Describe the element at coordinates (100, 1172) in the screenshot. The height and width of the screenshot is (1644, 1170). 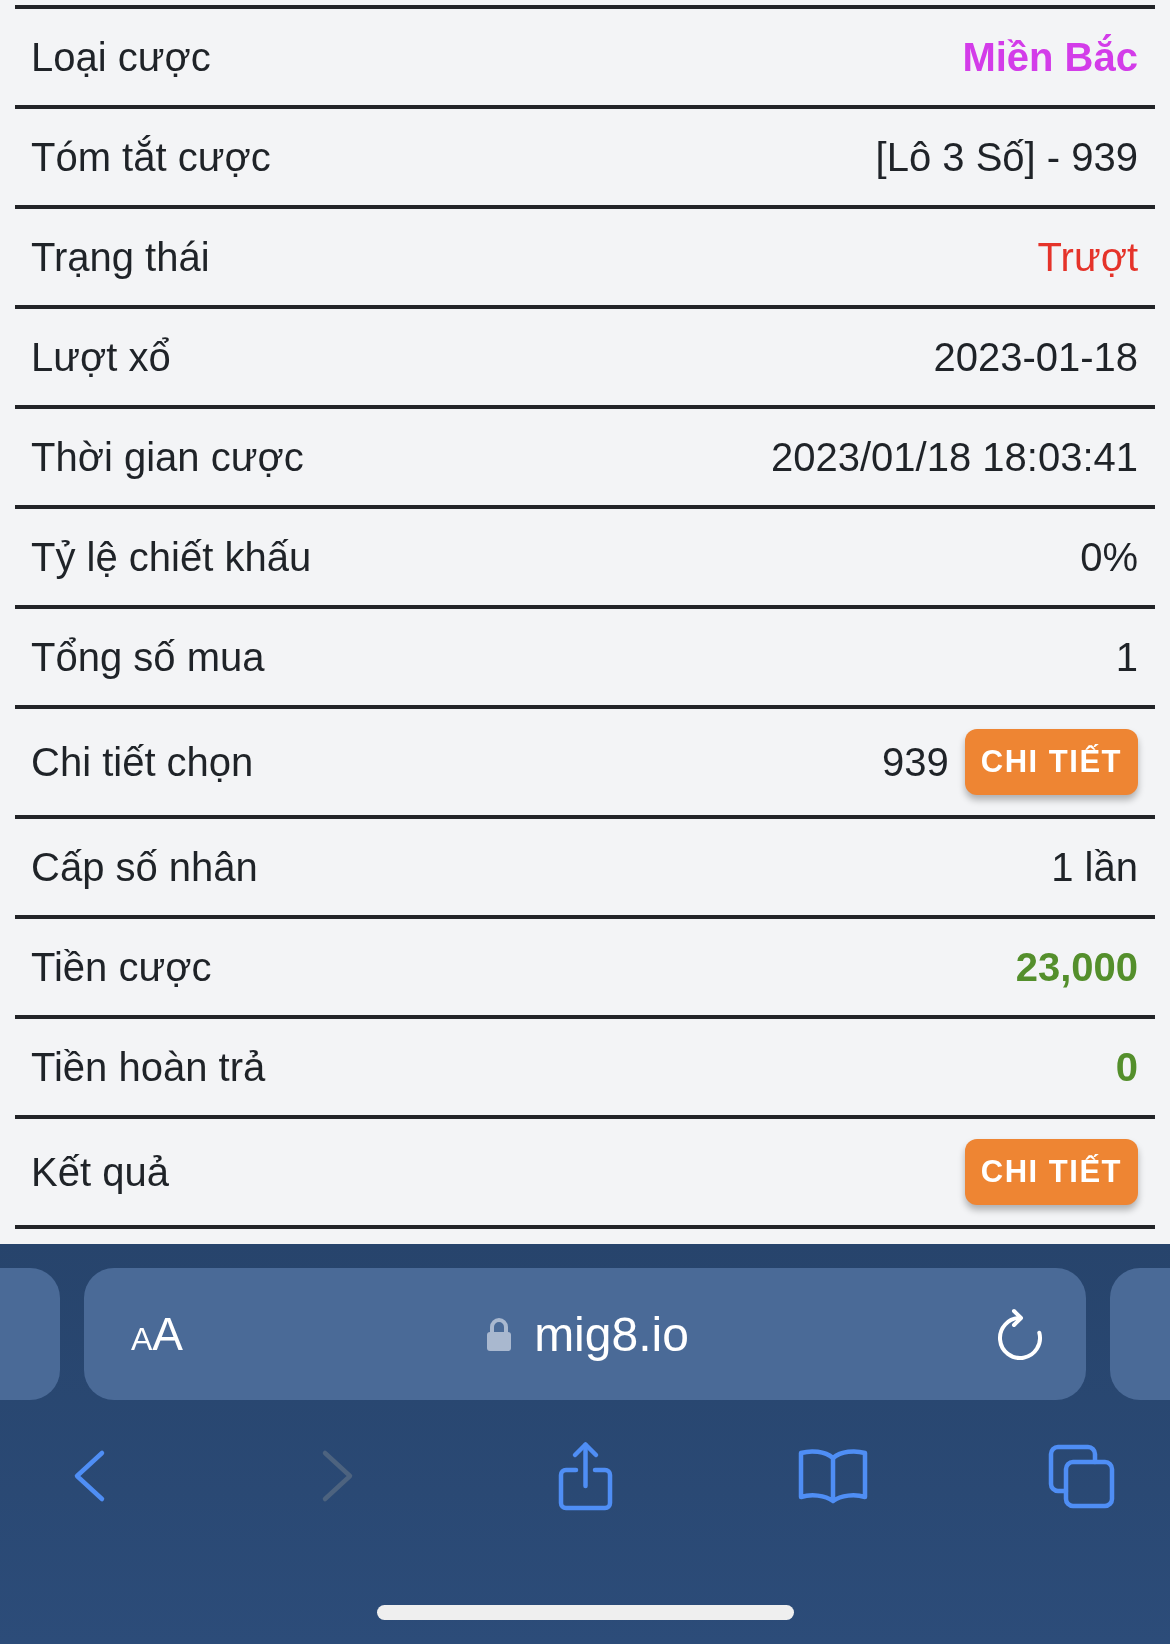
I see `row-label: Kết quả` at that location.